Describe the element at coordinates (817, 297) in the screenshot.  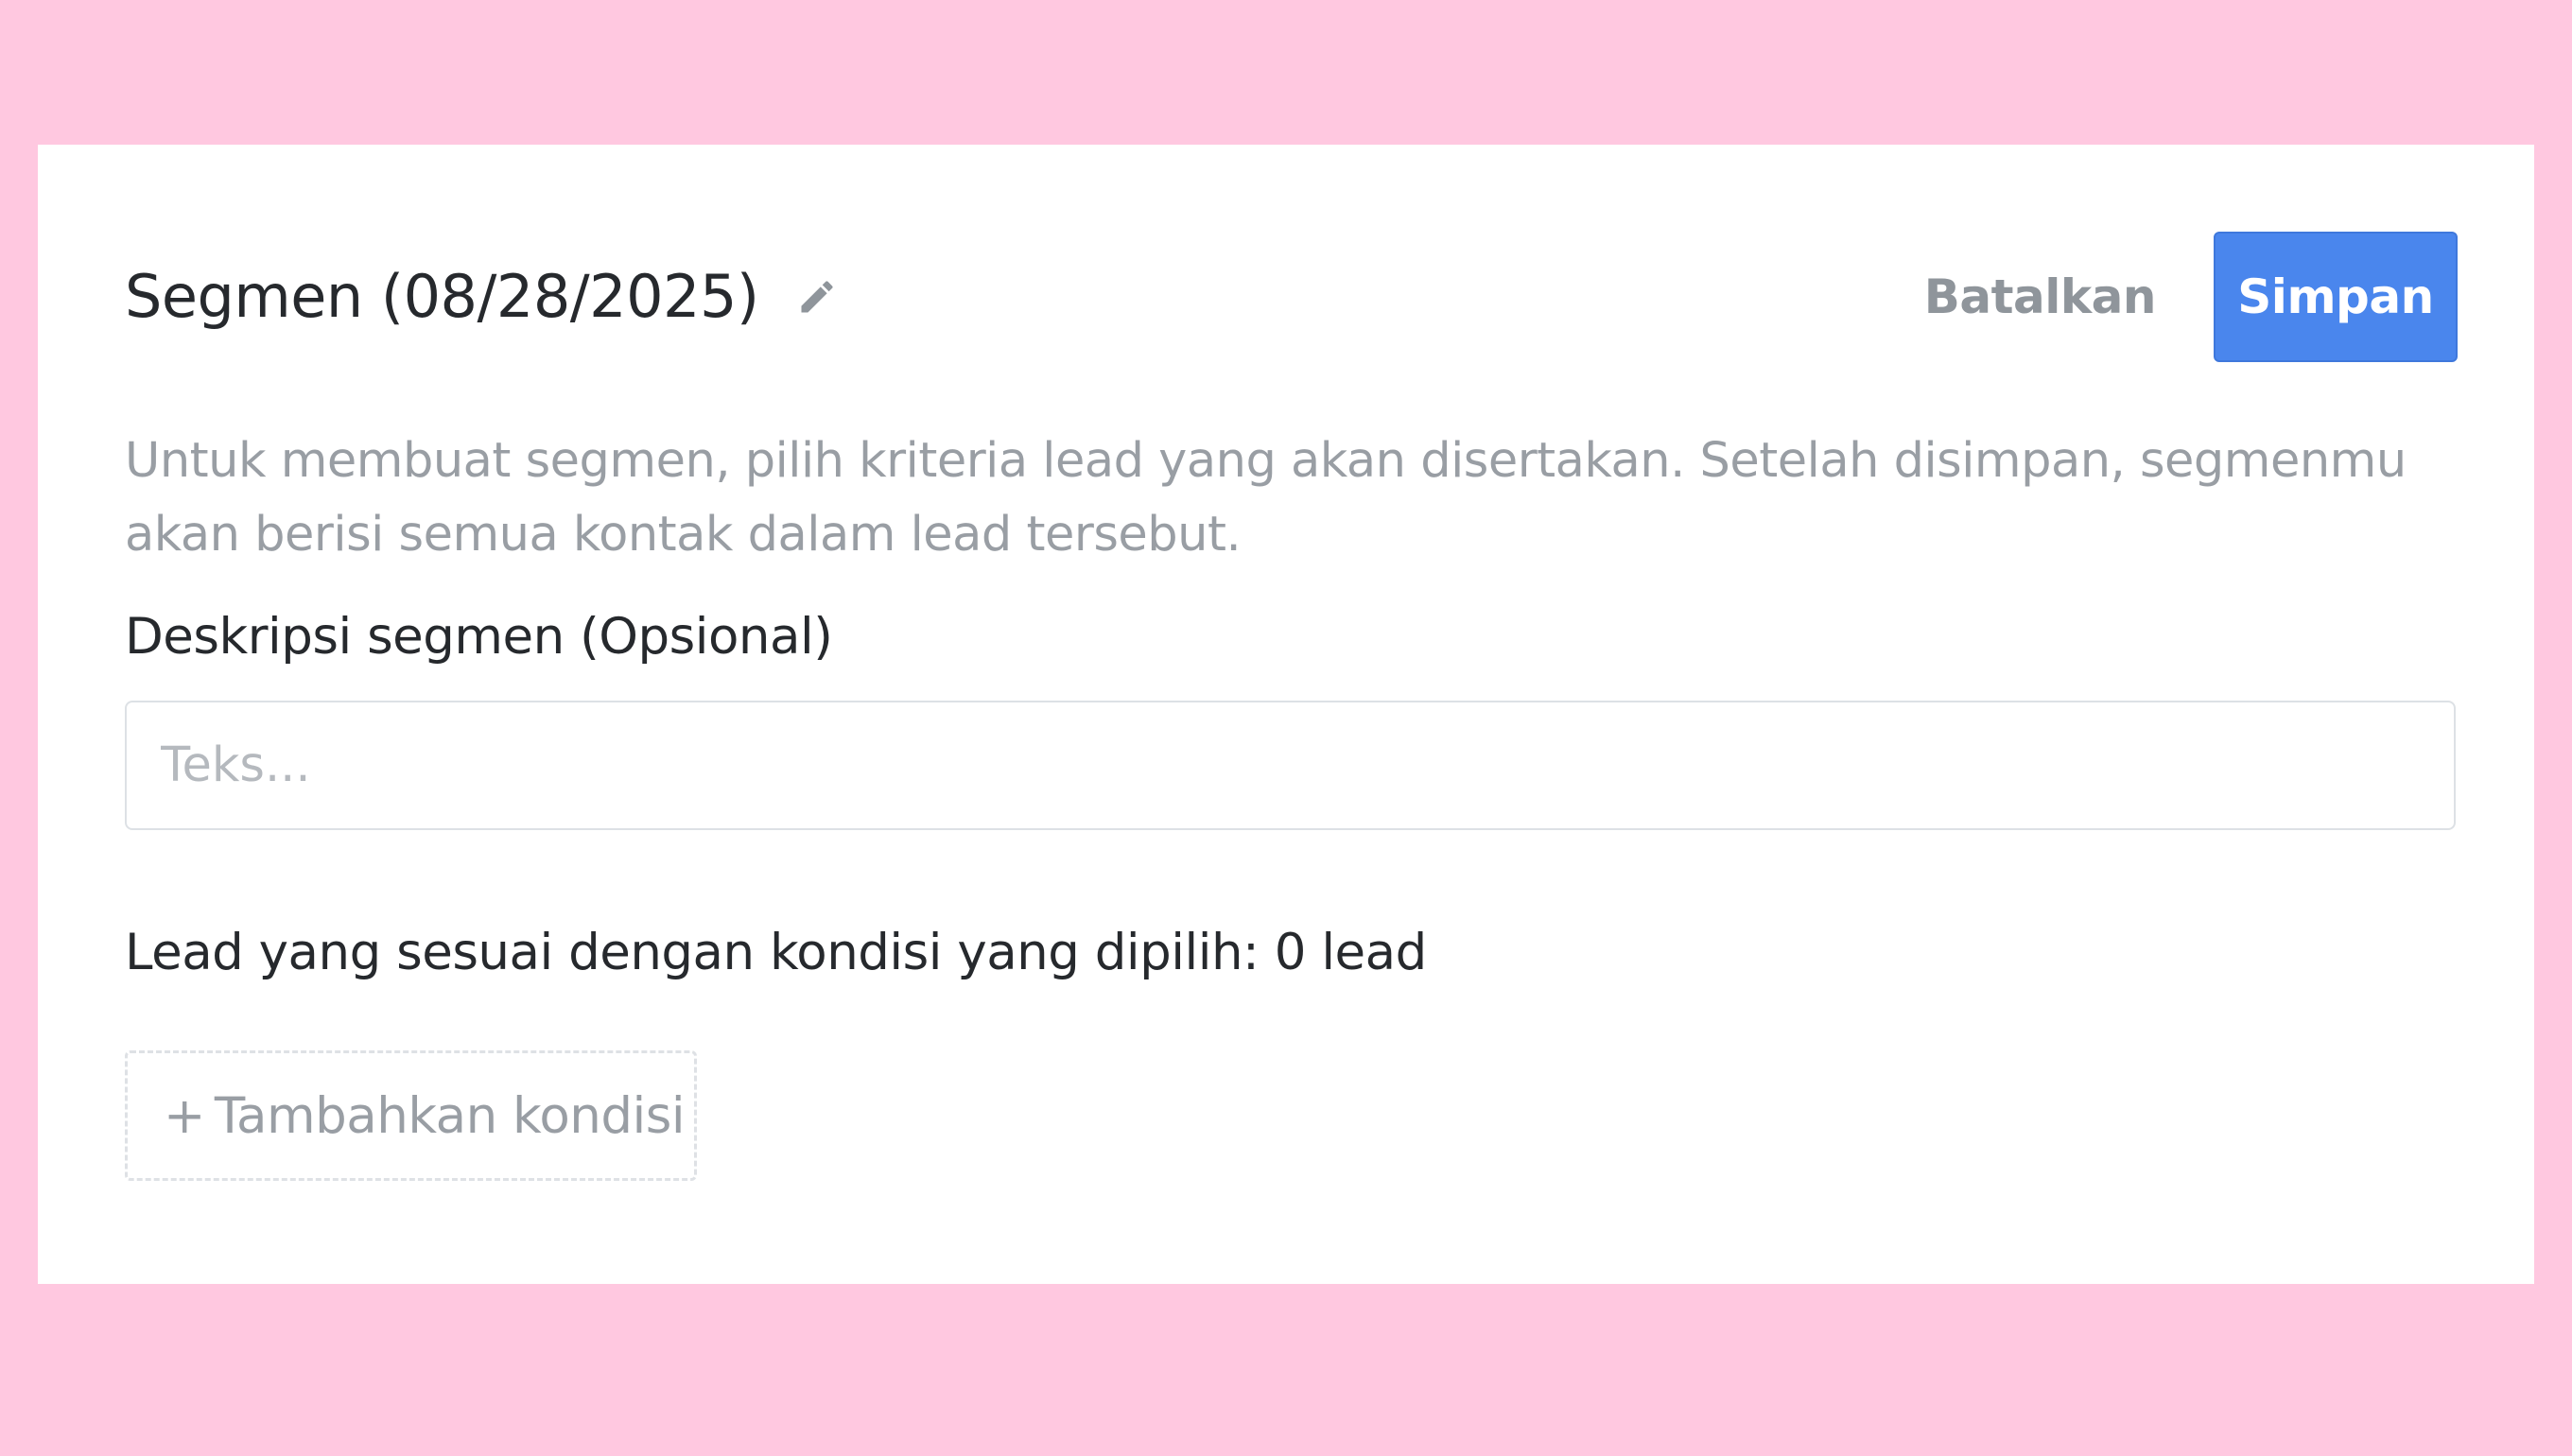
I see `pencil-icon` at that location.